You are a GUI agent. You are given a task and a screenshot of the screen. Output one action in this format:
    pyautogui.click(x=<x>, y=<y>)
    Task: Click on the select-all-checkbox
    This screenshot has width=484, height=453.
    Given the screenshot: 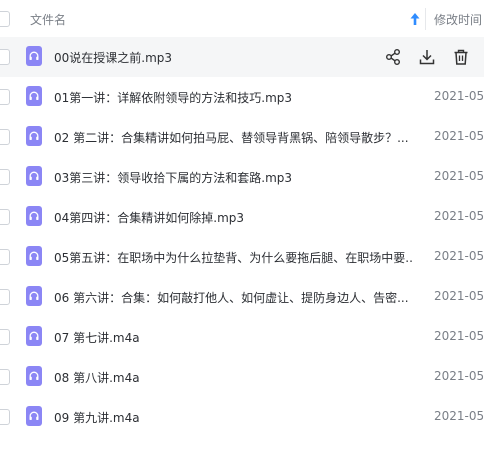 What is the action you would take?
    pyautogui.click(x=5, y=19)
    